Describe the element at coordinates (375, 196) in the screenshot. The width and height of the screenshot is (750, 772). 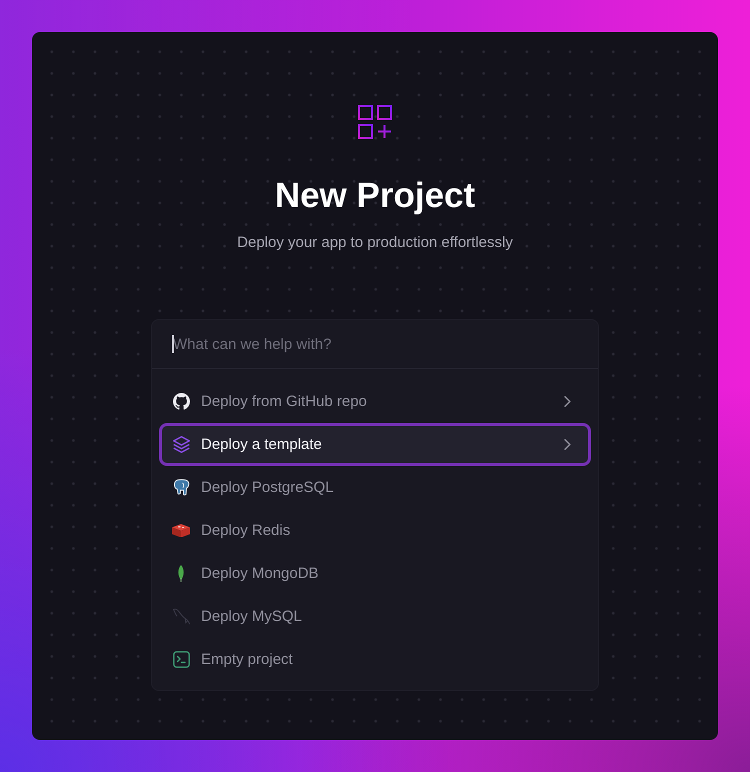
I see `page-title: New Project` at that location.